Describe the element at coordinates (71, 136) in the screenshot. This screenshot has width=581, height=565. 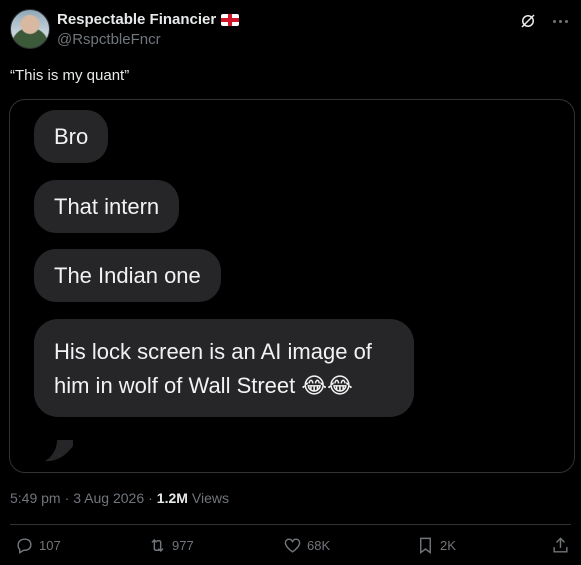
I see `message-bubble: Bro` at that location.